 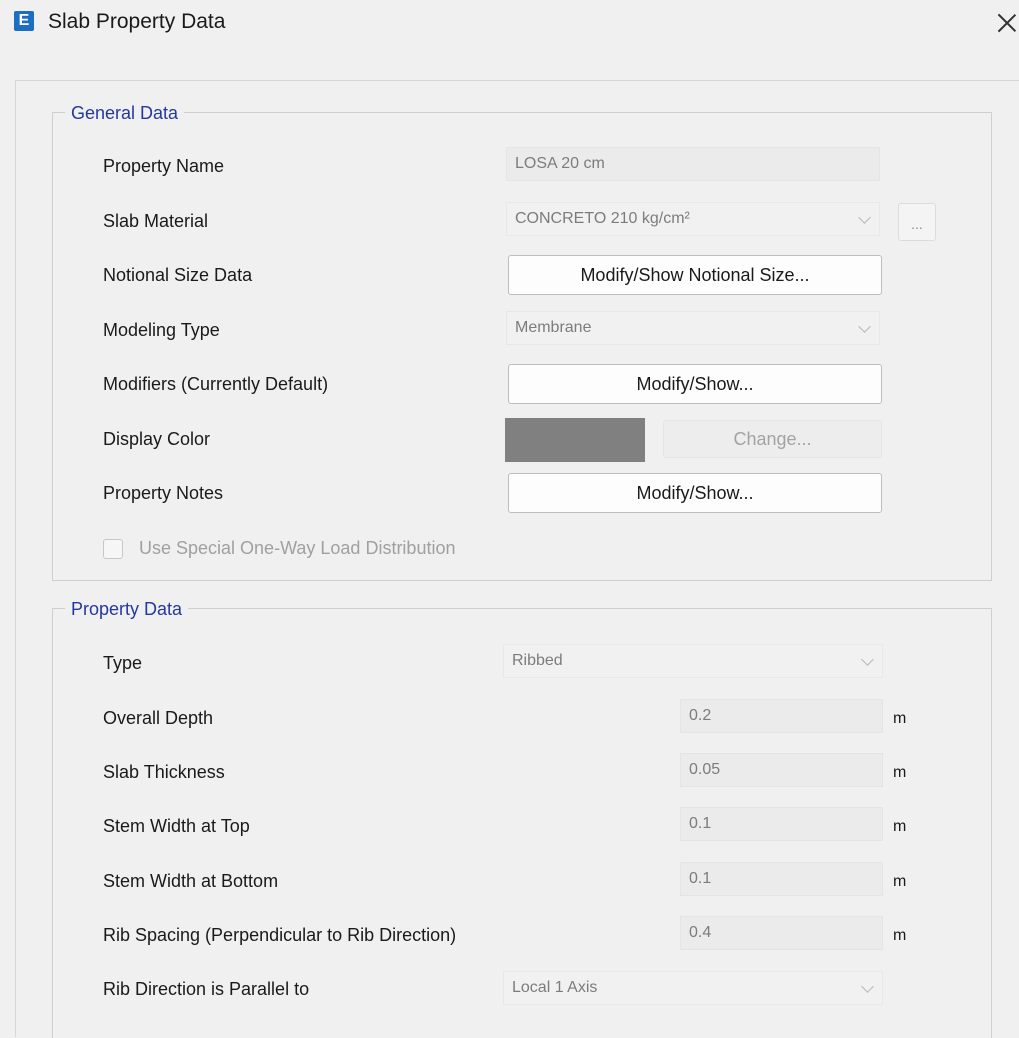 What do you see at coordinates (781, 770) in the screenshot?
I see `slab-thickness-field: 0.05` at bounding box center [781, 770].